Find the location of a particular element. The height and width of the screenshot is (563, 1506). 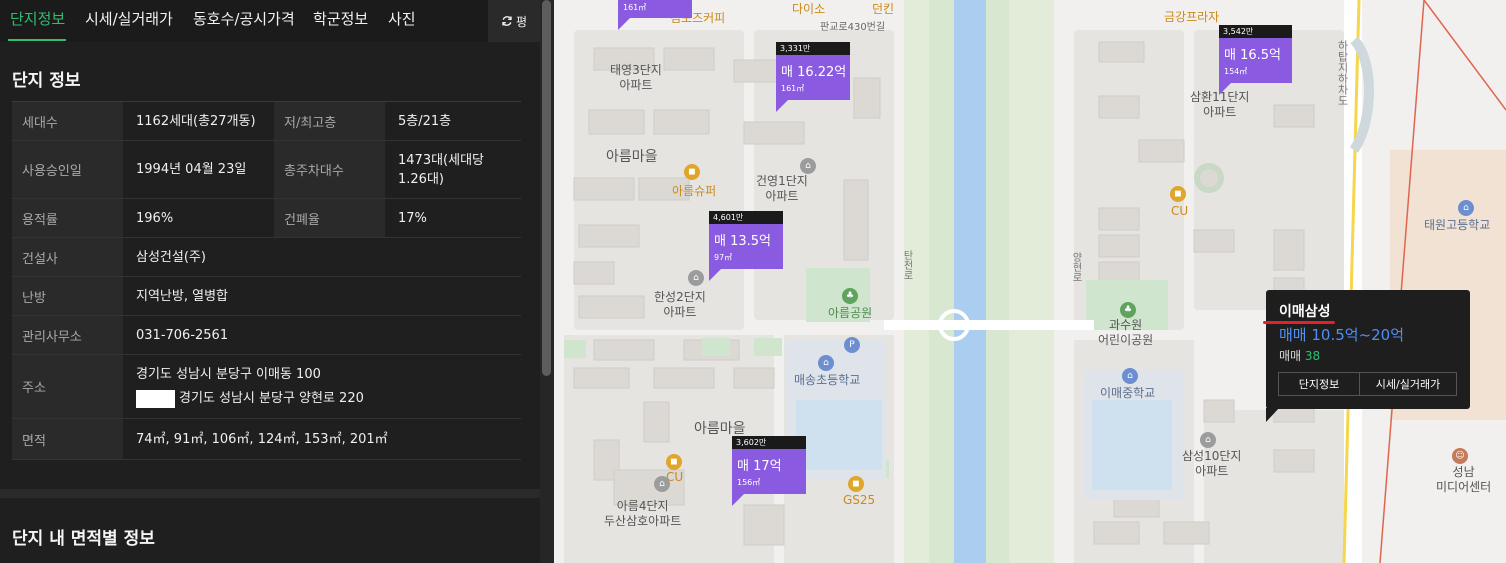

map-label-hansung2: 한성2단지 아파트 is located at coordinates (680, 304).